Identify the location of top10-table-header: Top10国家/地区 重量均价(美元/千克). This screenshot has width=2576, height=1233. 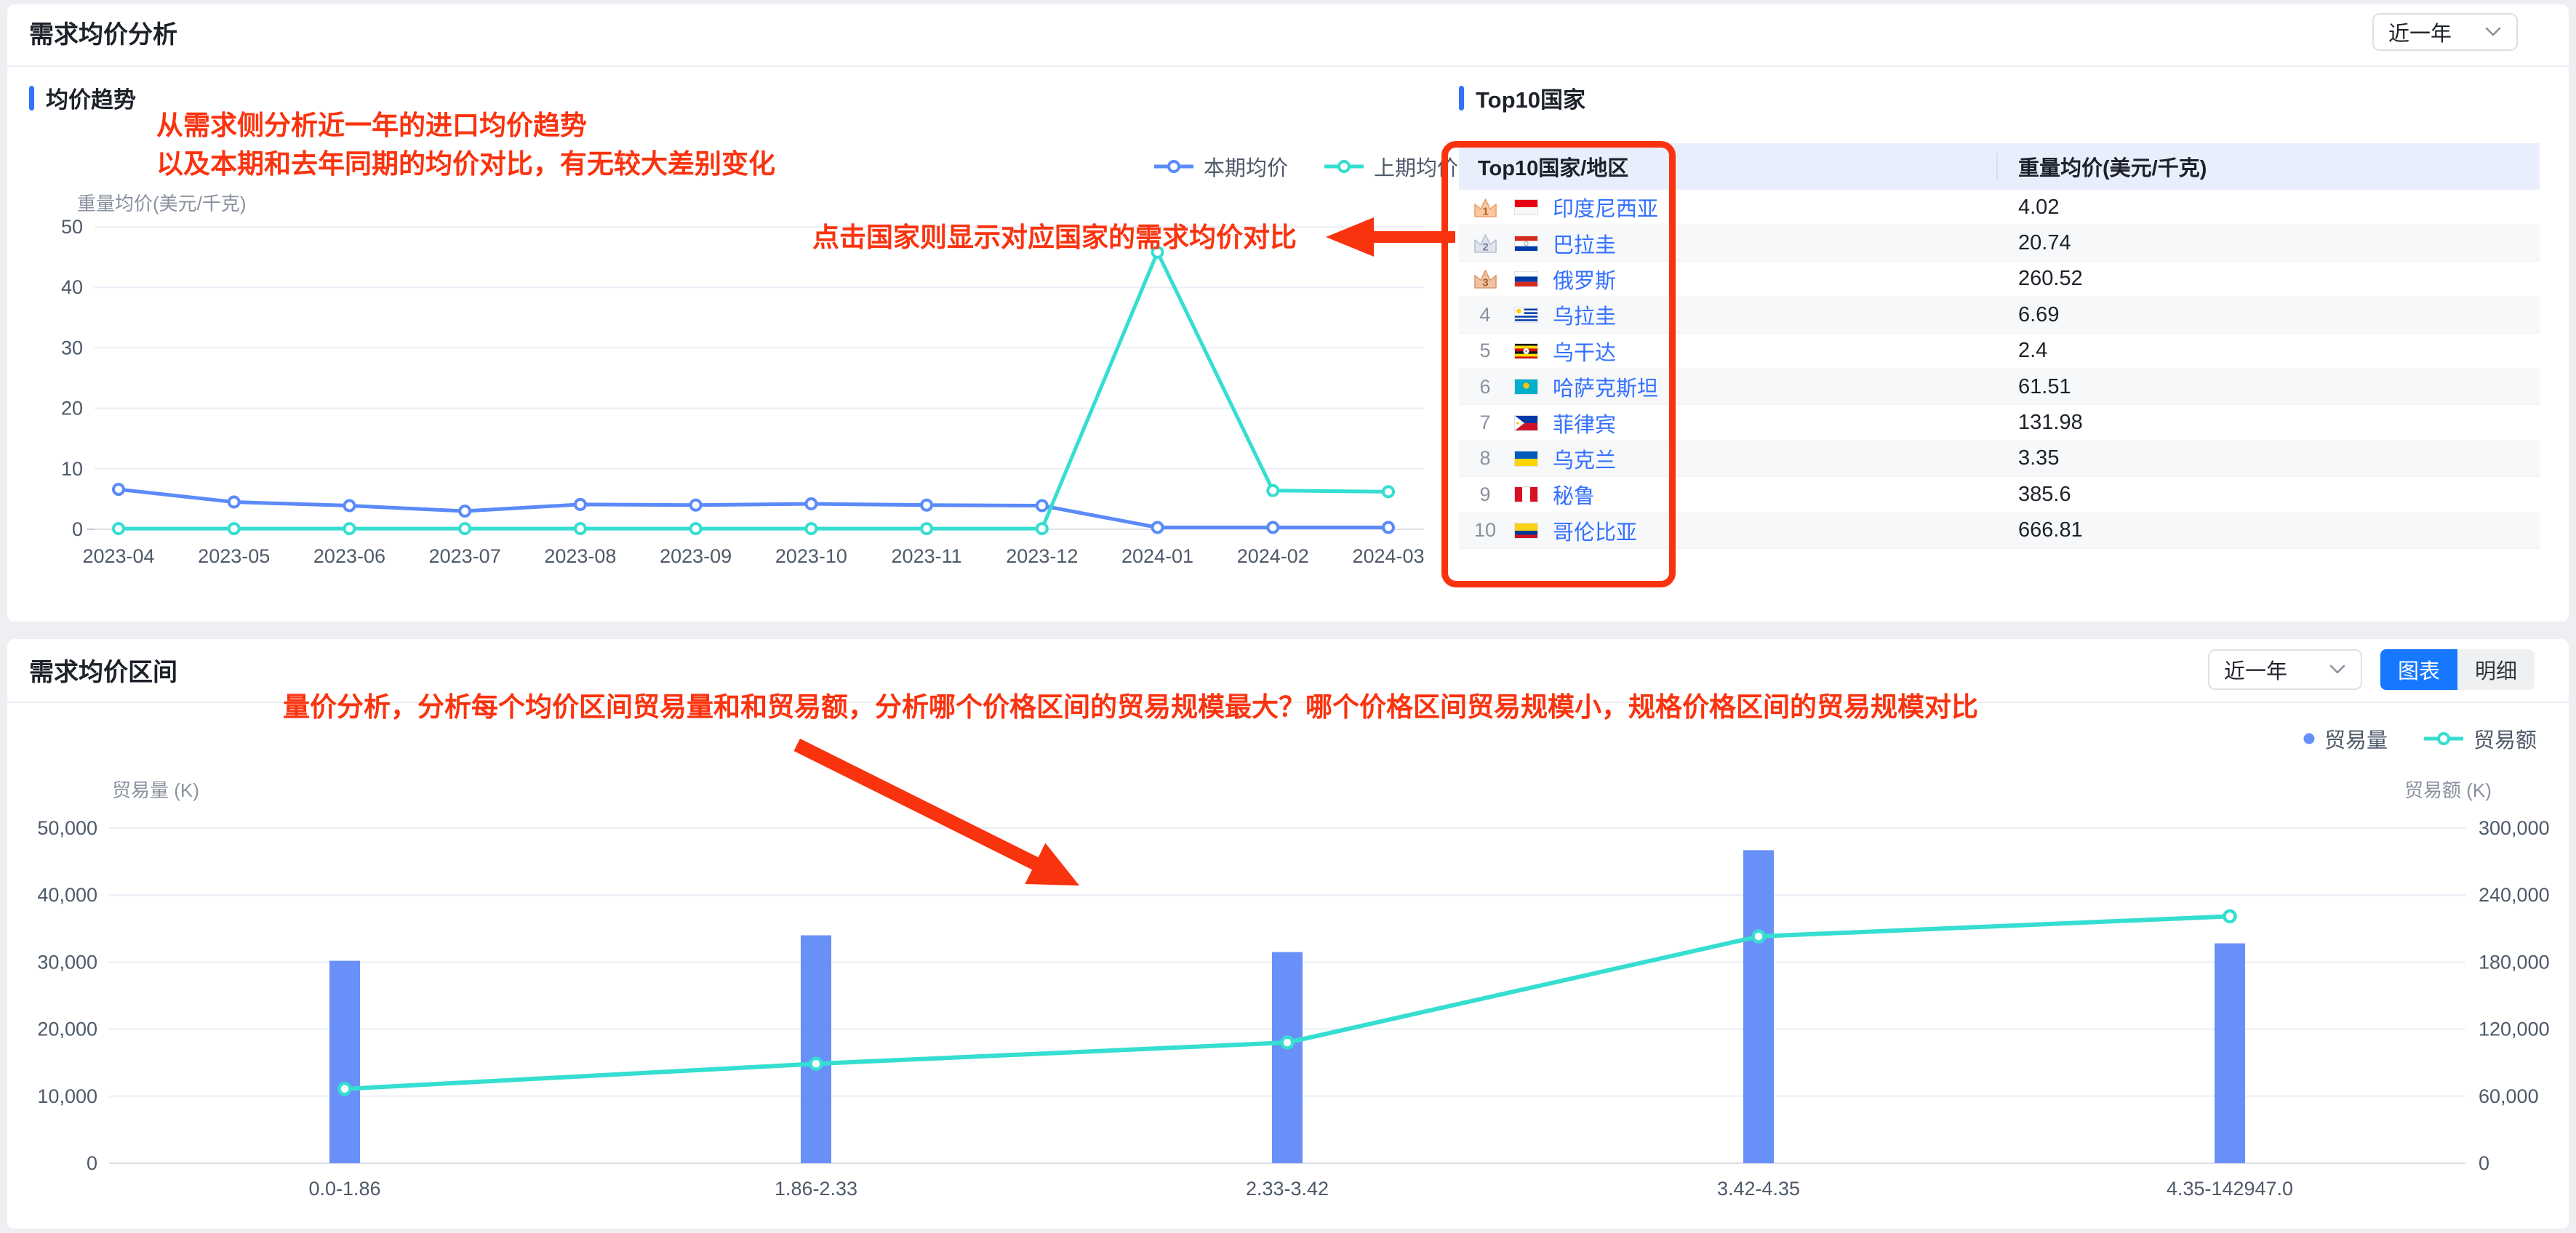
(1999, 166).